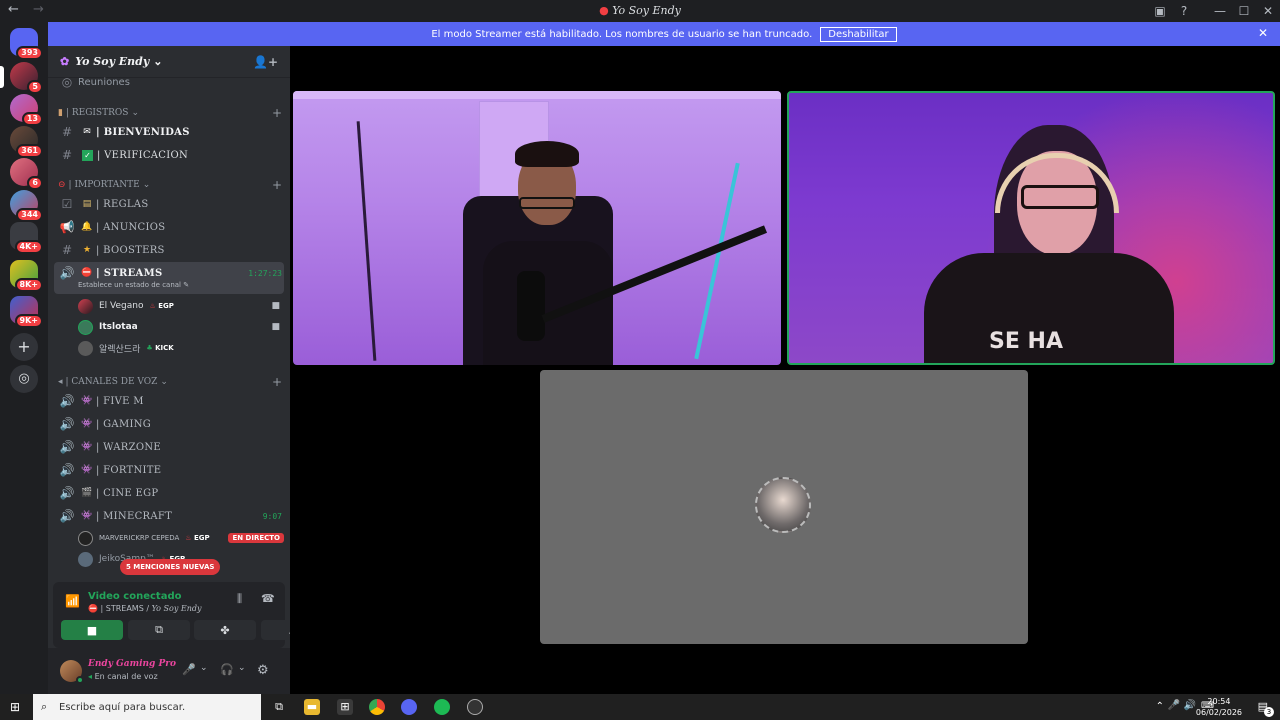 The width and height of the screenshot is (1280, 720). Describe the element at coordinates (170, 155) in the screenshot. I see `channel-verificacion: # ✓ | VERIFICACION` at that location.